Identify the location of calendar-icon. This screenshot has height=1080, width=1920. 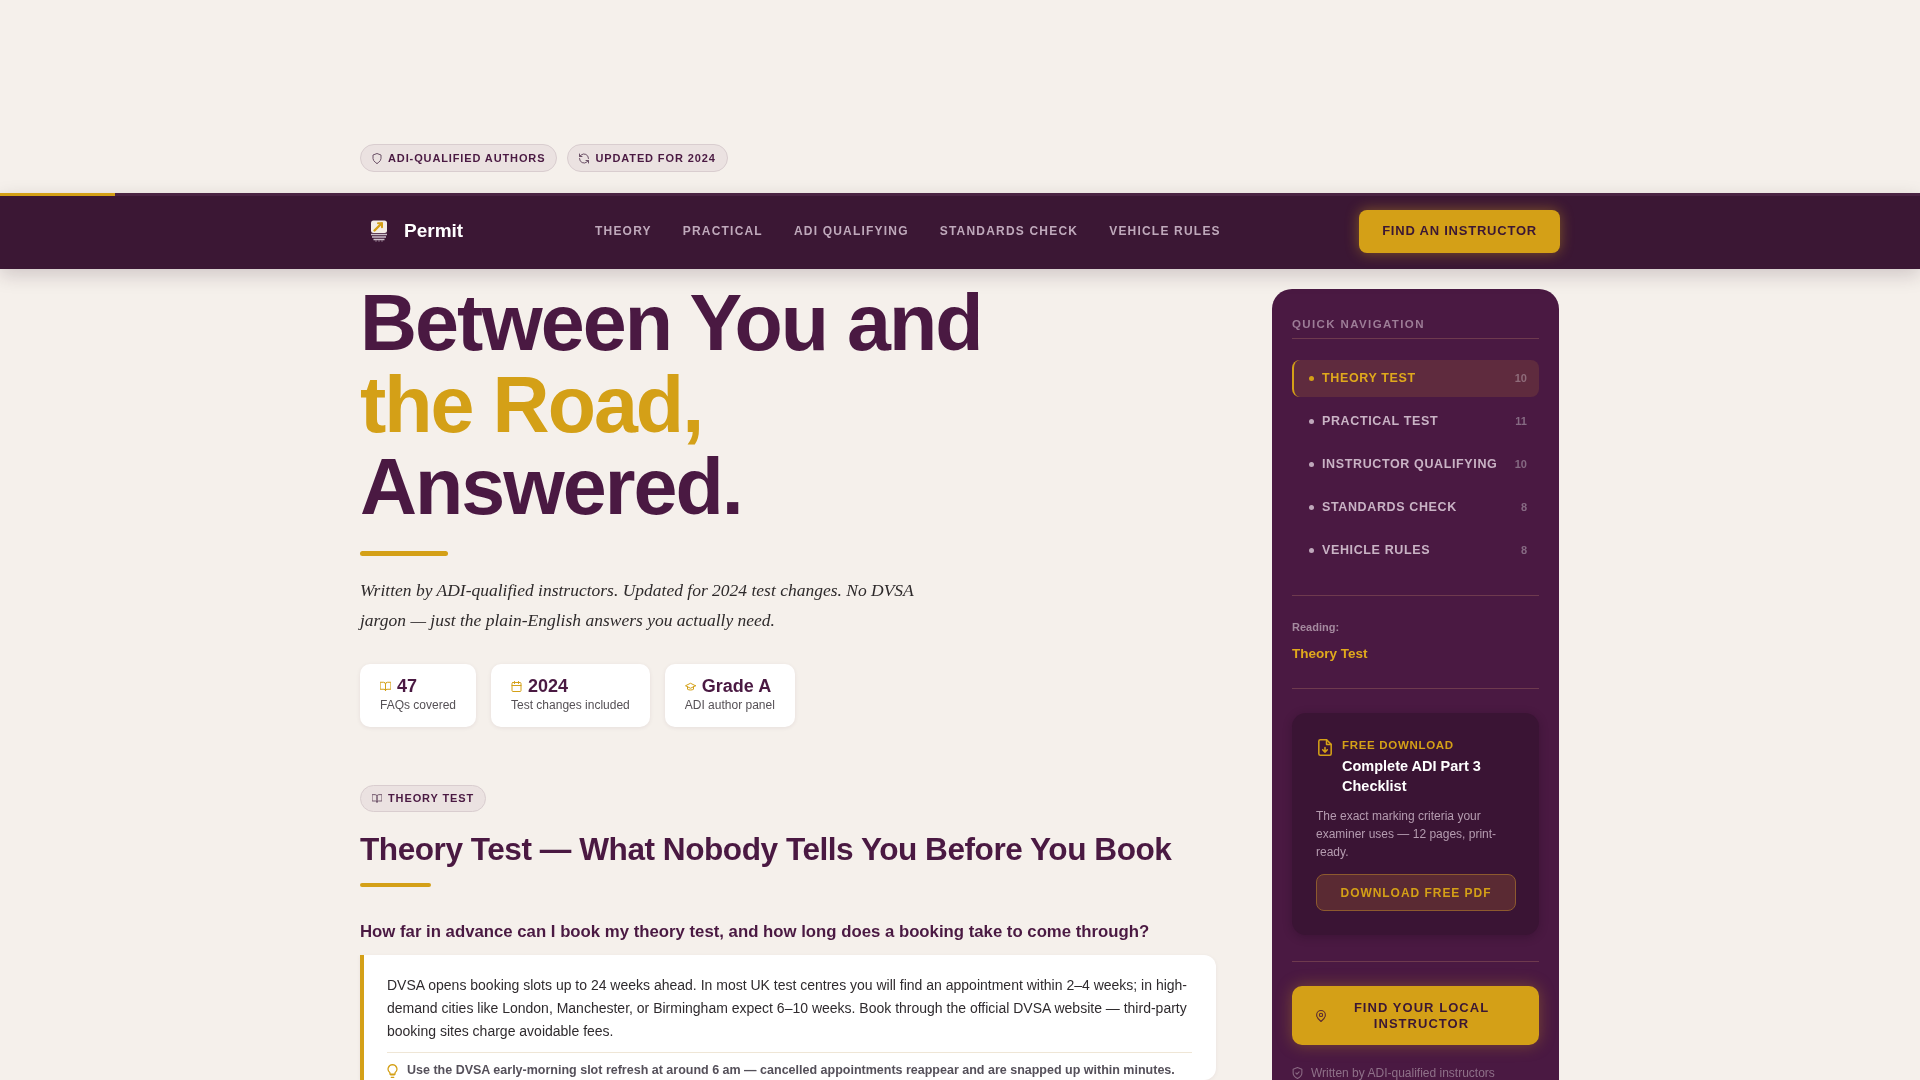
(517, 686).